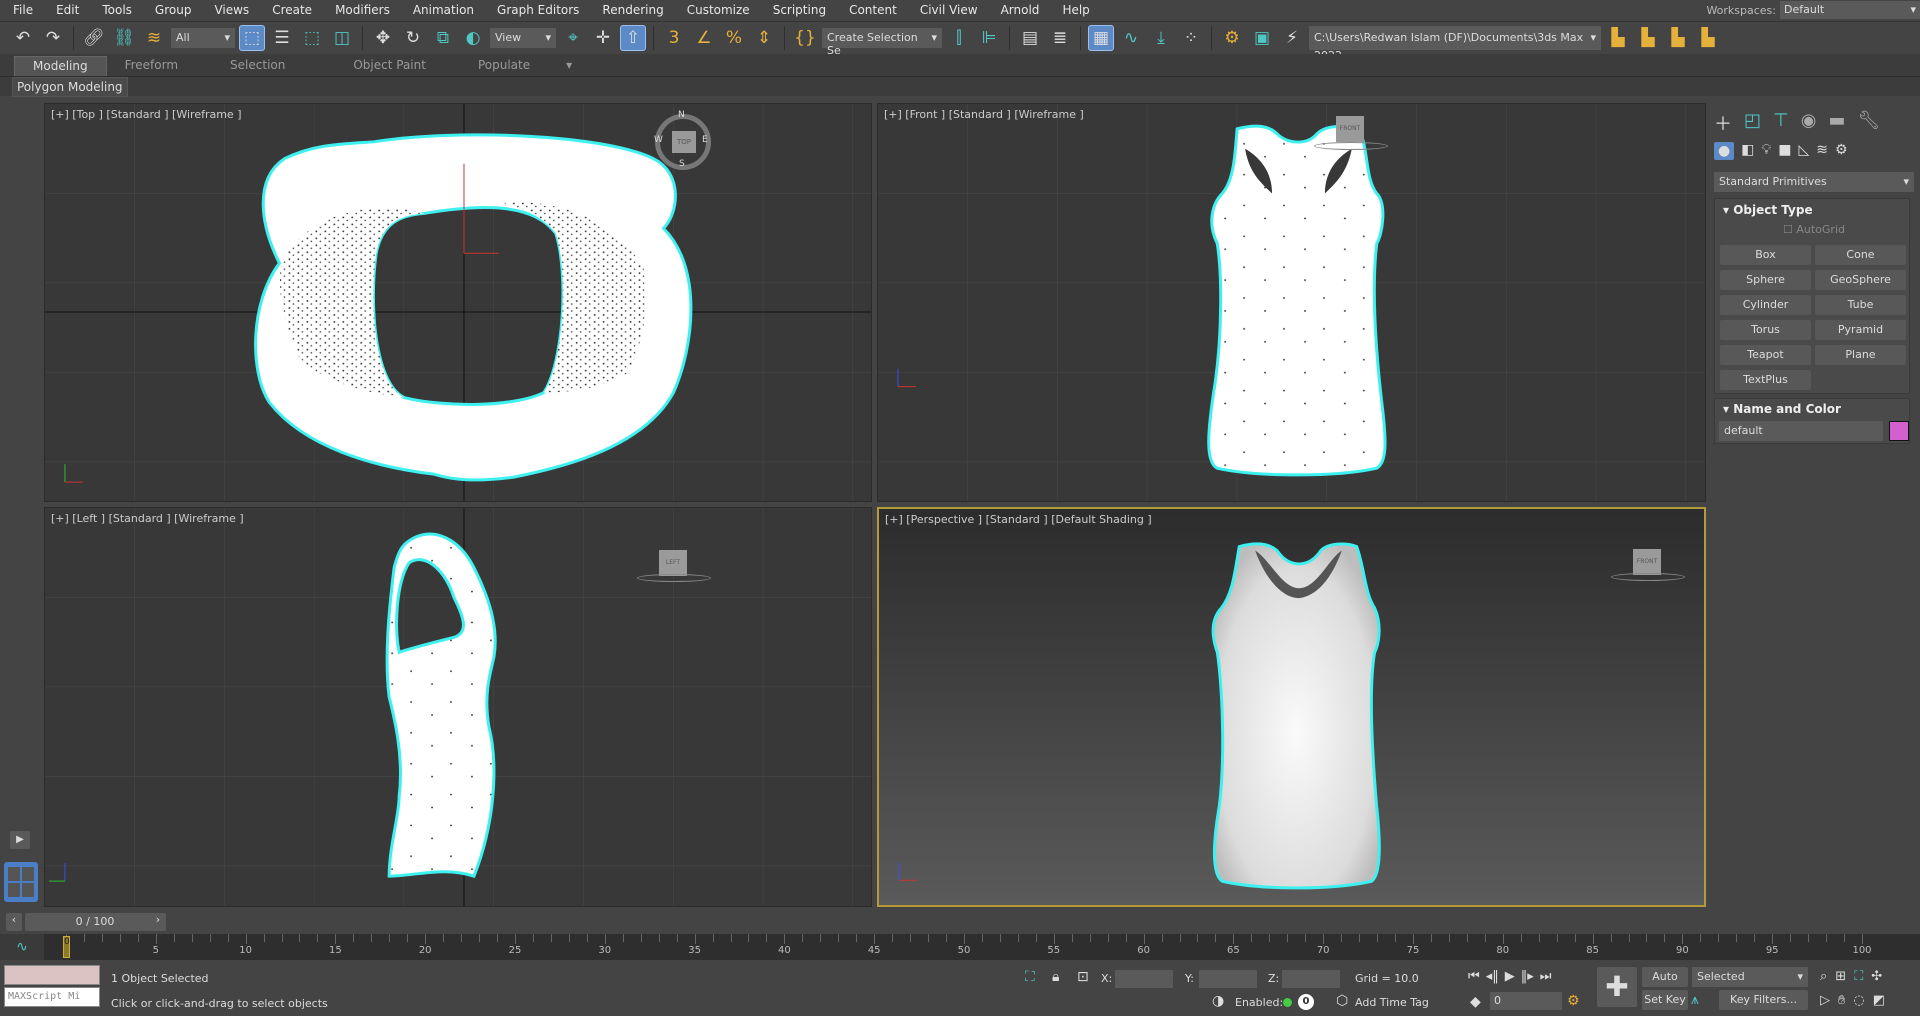  I want to click on workspaces-dropdown: Default ▾, so click(1850, 10).